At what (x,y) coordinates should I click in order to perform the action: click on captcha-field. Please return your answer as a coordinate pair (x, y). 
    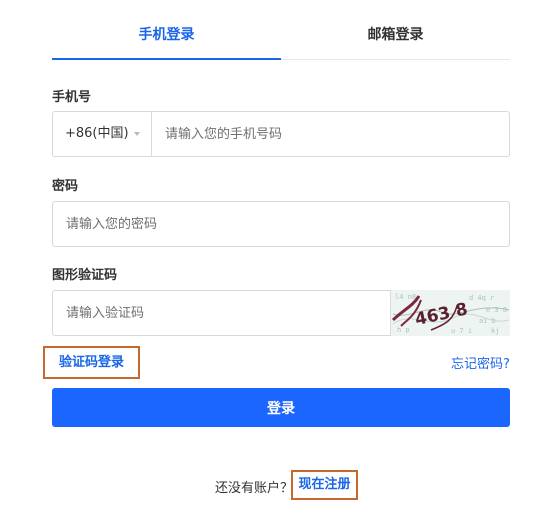
    Looking at the image, I should click on (221, 313).